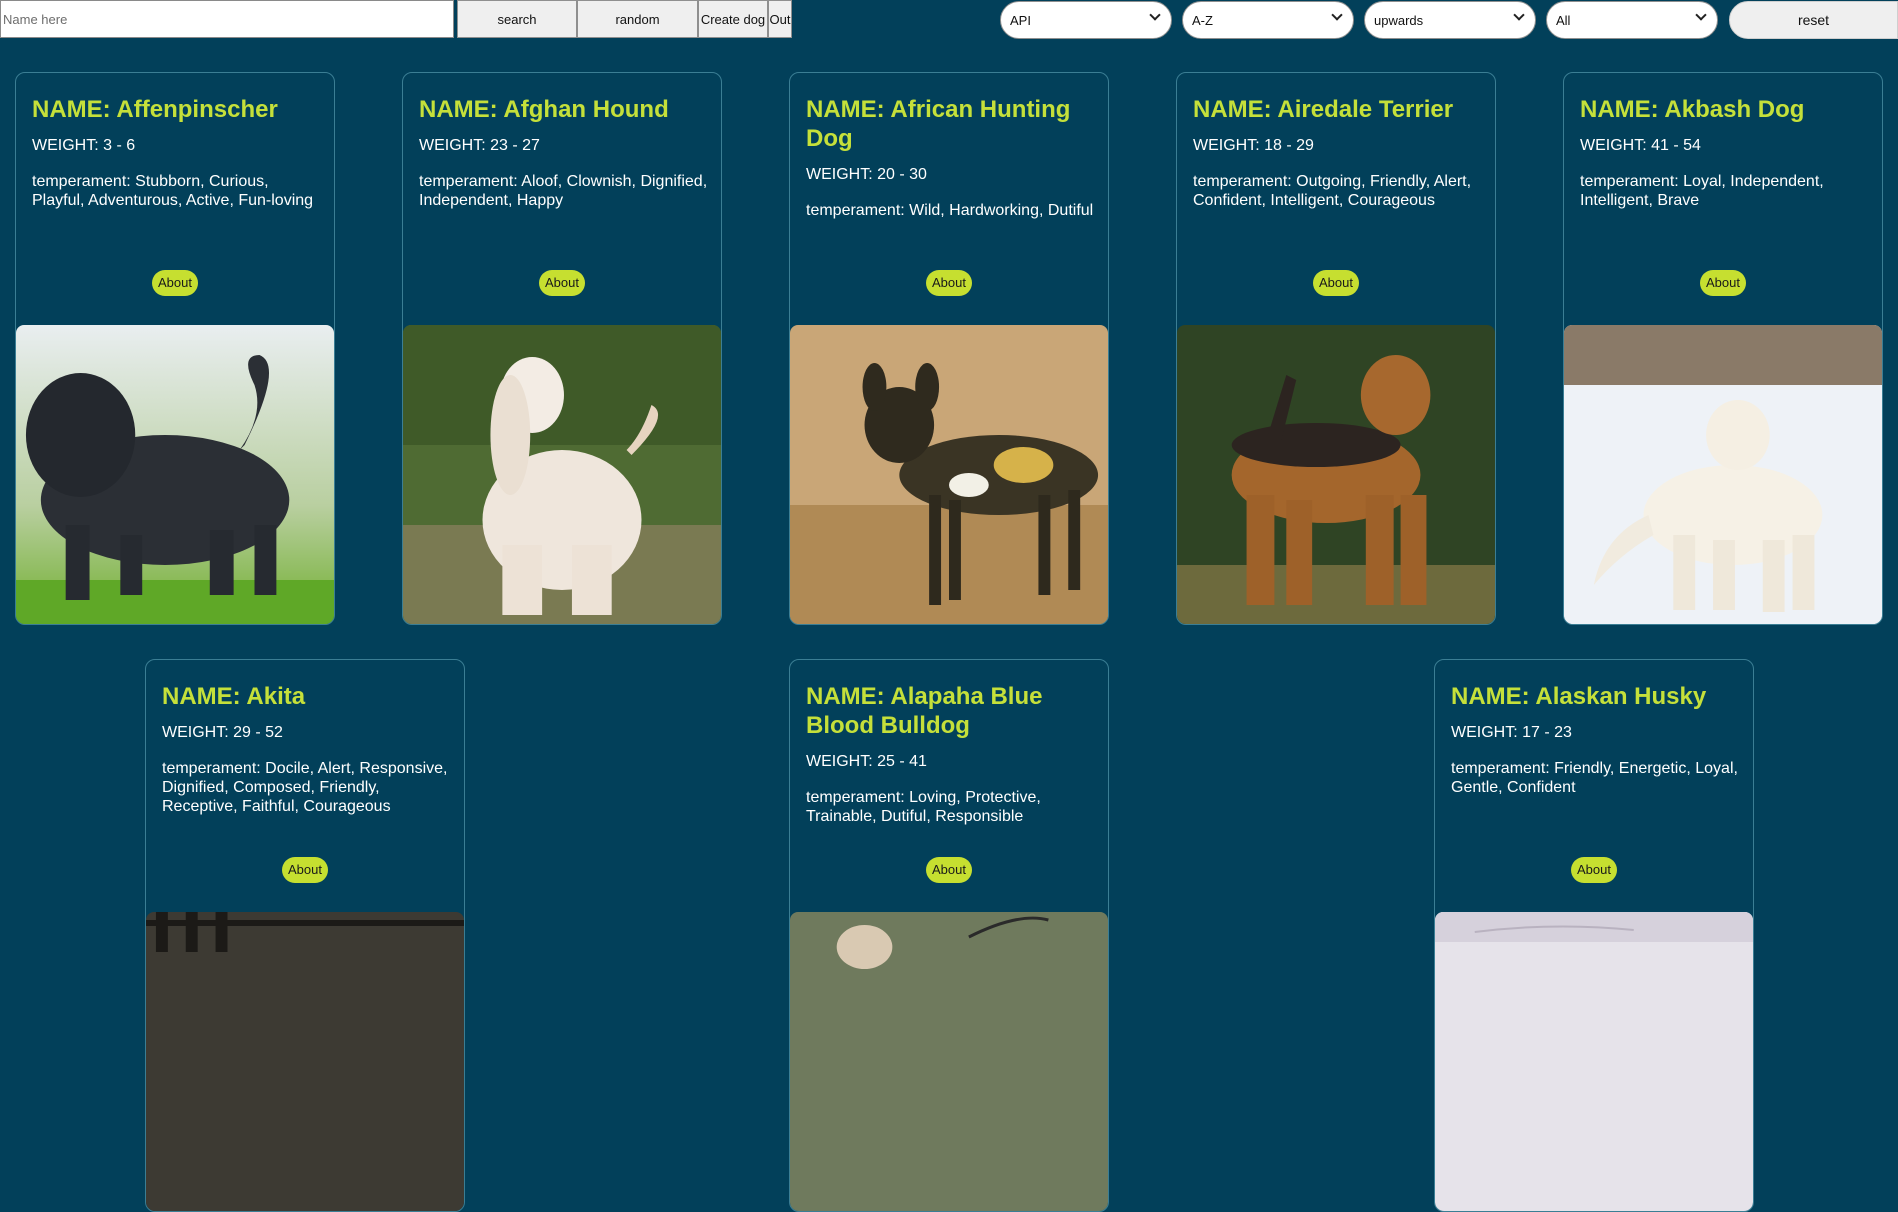 The width and height of the screenshot is (1898, 1212). I want to click on alaskan-husky-photo-icon, so click(1594, 1061).